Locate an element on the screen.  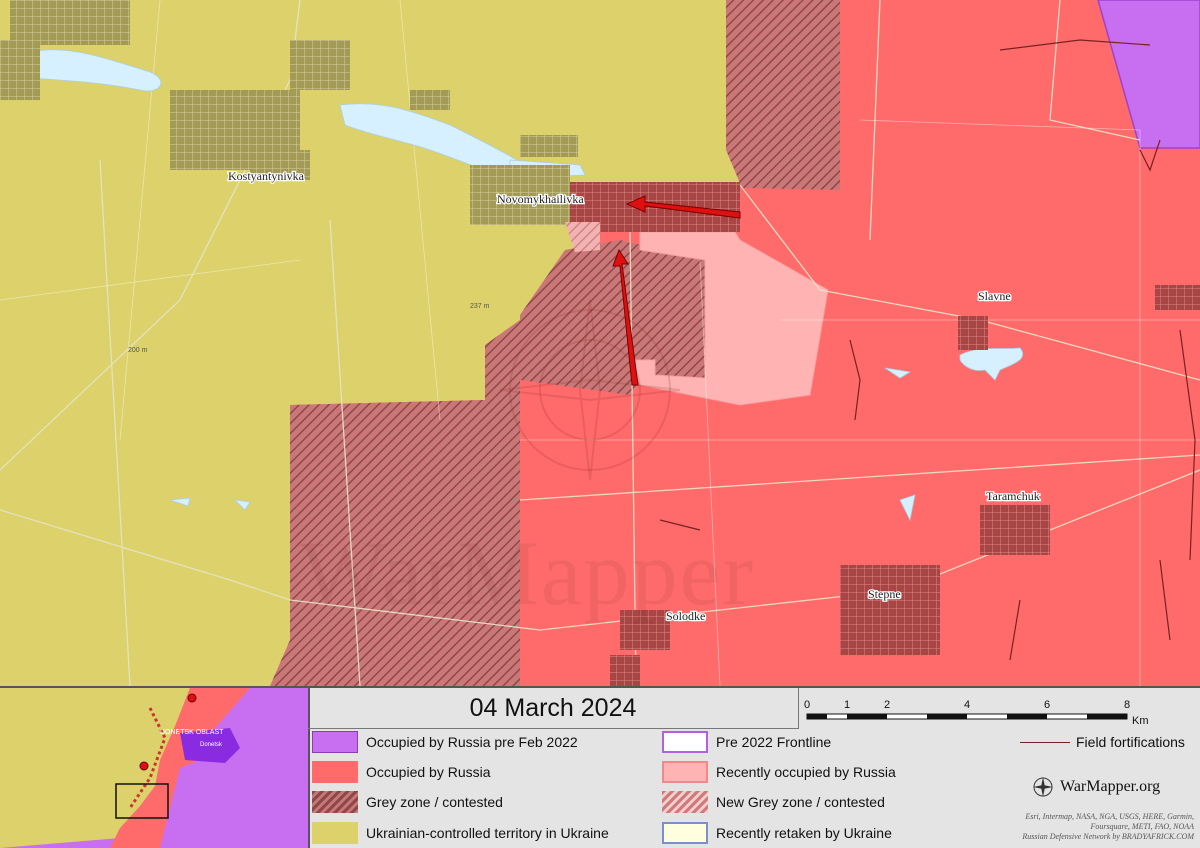
place-label-kostyantynivka: Kostyantynivka is located at coordinates (266, 176).